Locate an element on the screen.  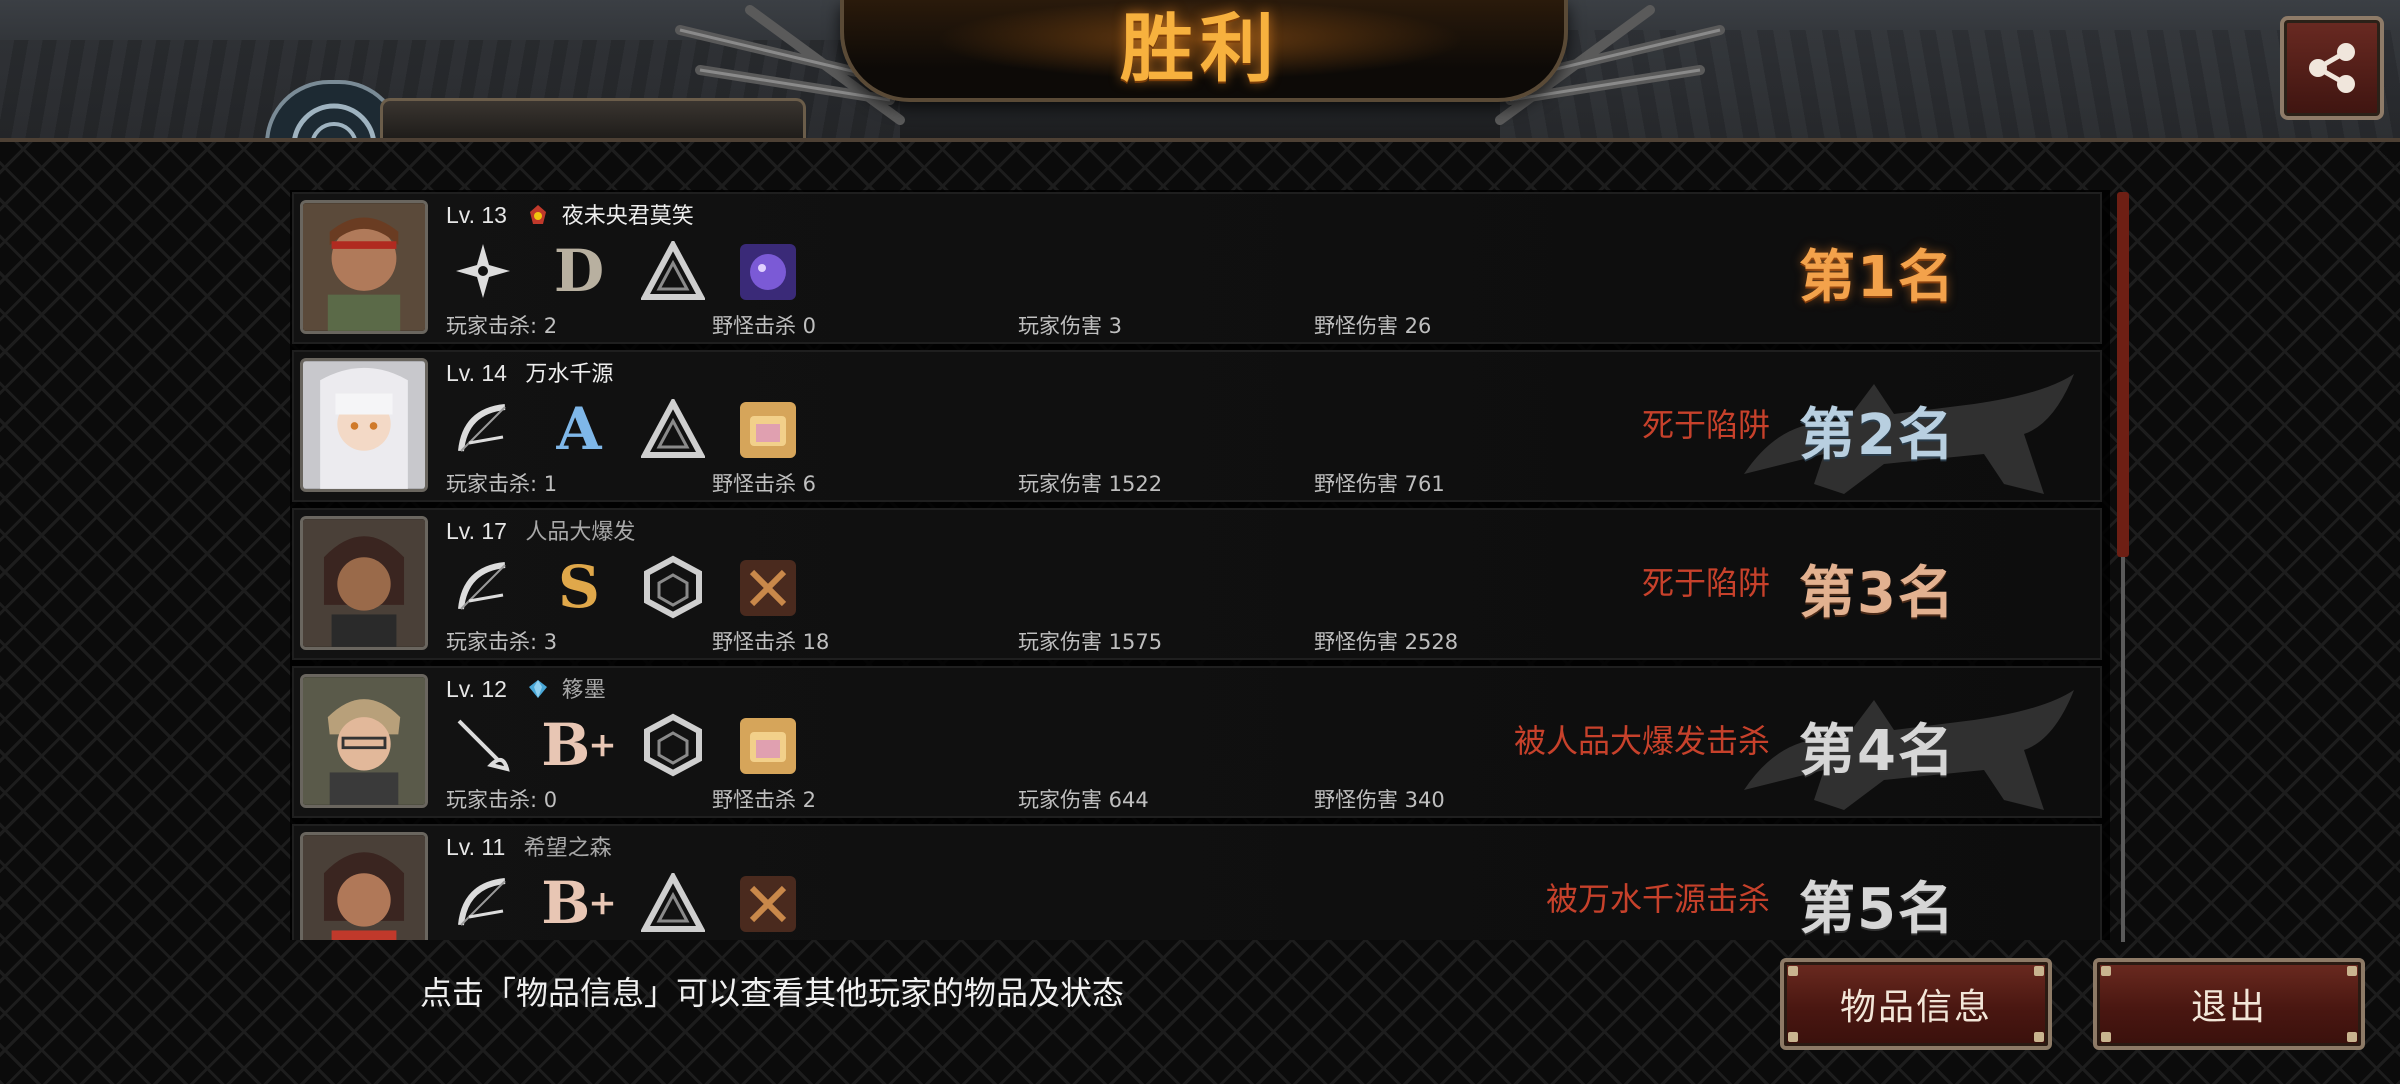
level-label: Lv. 17 is located at coordinates (476, 531).